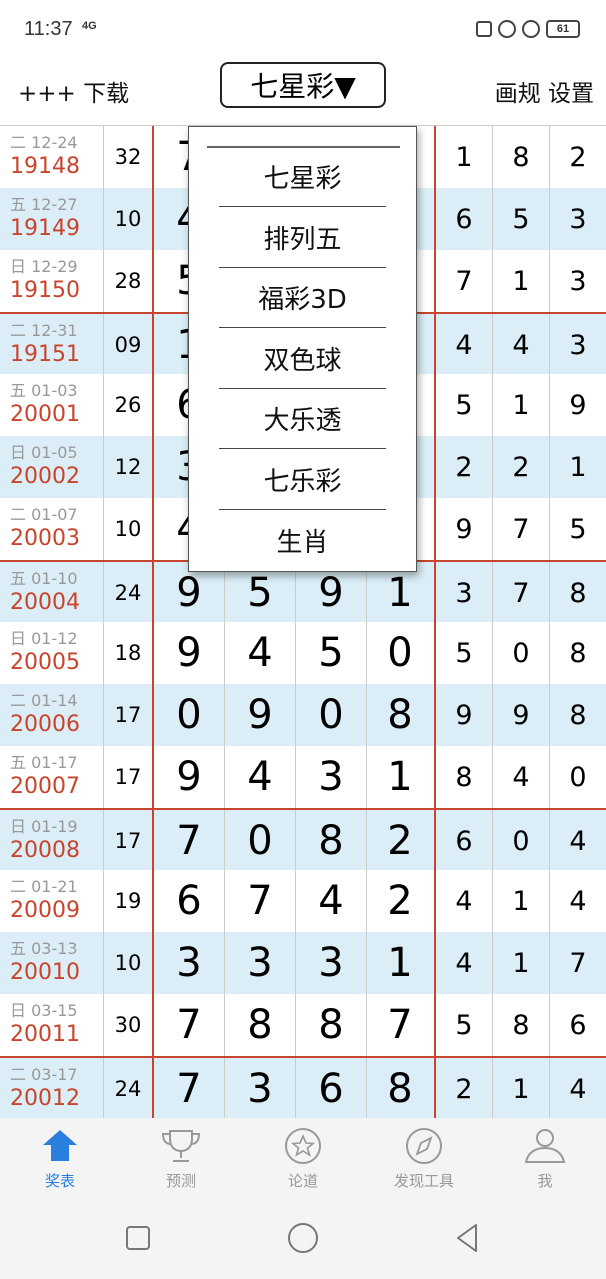  I want to click on nav-item: 奖表, so click(60, 1161).